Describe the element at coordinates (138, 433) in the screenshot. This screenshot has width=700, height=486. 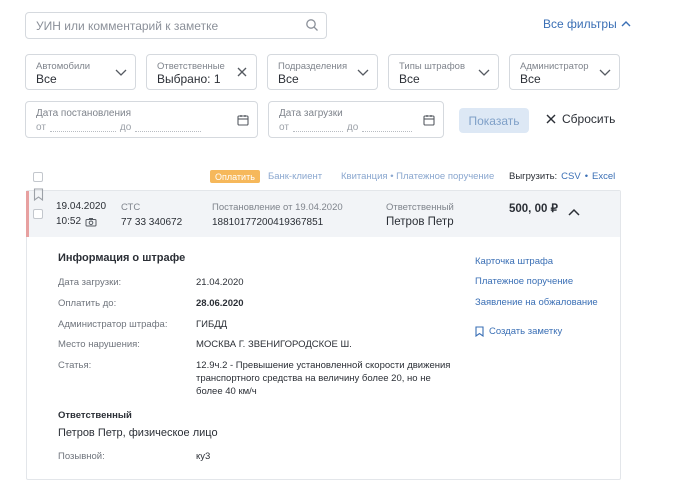
I see `responsible-full-name: Петров Петр, физическое лицо` at that location.